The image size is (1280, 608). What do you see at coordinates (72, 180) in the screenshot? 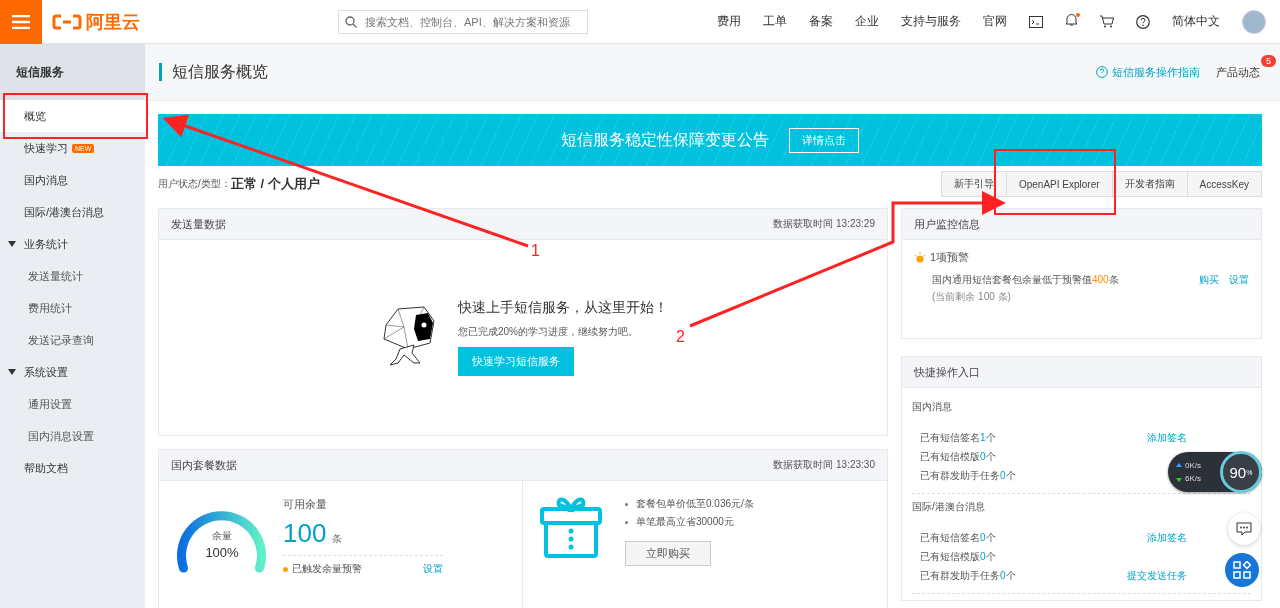
I see `sidebar-item: 国内消息` at bounding box center [72, 180].